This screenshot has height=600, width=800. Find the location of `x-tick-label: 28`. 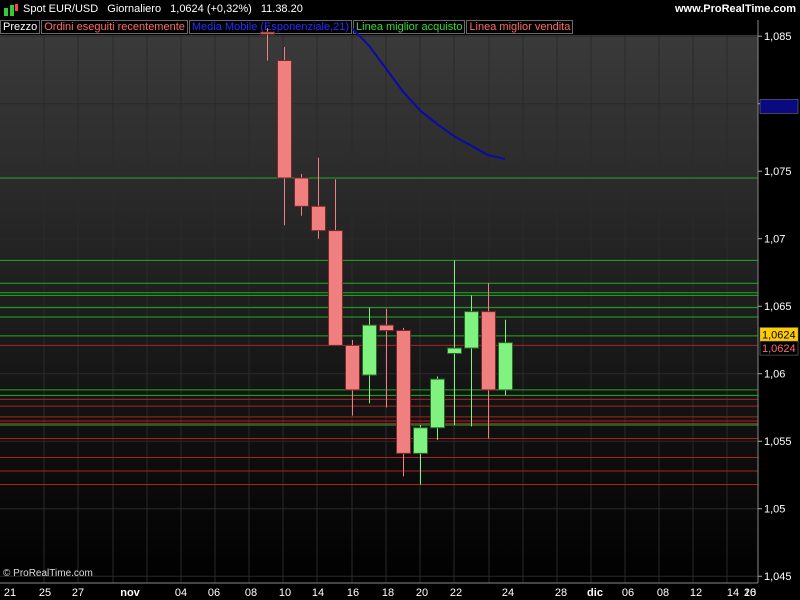

x-tick-label: 28 is located at coordinates (561, 593).